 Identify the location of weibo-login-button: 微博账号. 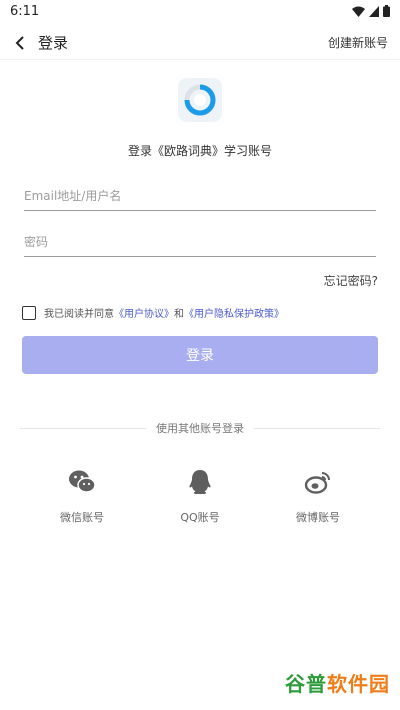
(318, 496).